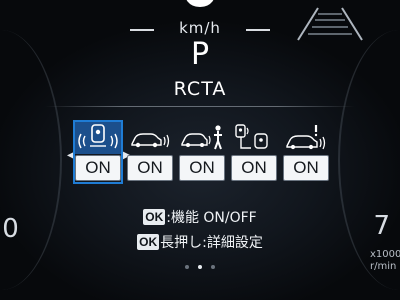 The width and height of the screenshot is (400, 300). I want to click on car-warning-icon, so click(306, 138).